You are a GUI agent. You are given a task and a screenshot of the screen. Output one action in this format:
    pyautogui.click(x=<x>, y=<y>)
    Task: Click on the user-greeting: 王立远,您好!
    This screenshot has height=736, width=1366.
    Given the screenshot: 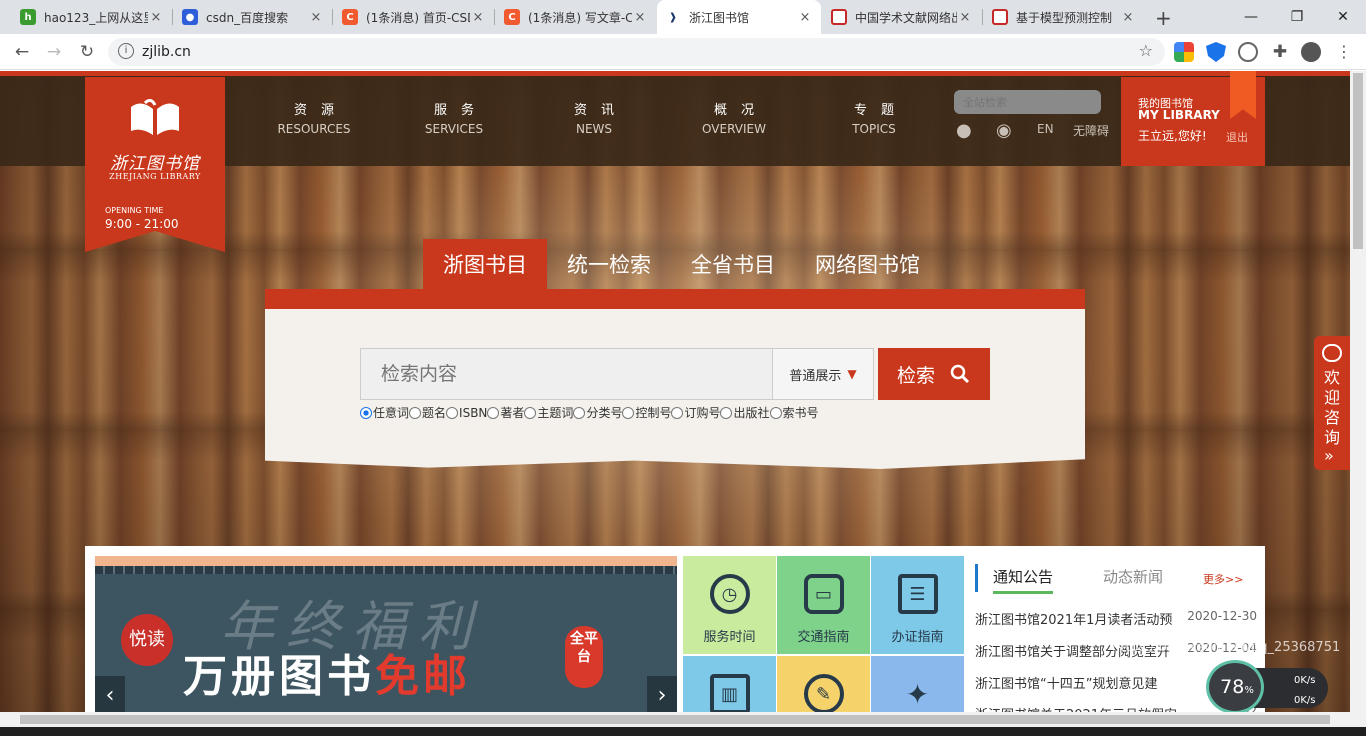 What is the action you would take?
    pyautogui.click(x=1172, y=136)
    